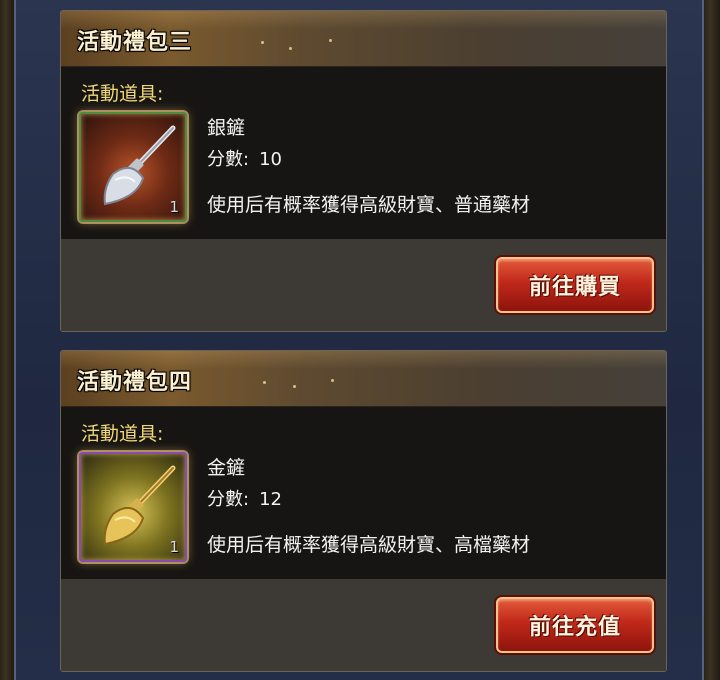 This screenshot has height=680, width=720. What do you see at coordinates (363, 379) in the screenshot?
I see `pack-header: 活動禮包四` at bounding box center [363, 379].